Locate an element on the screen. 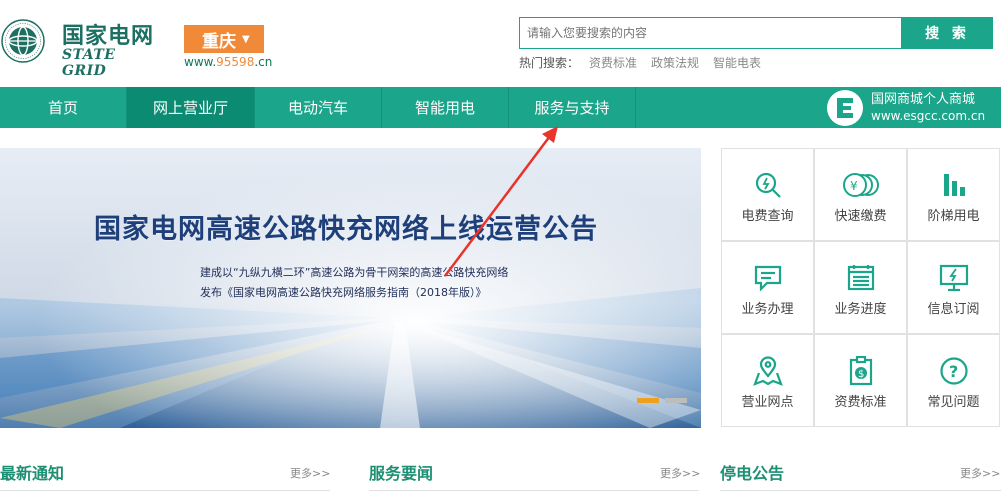 The height and width of the screenshot is (504, 1001). question-circle-icon: ? is located at coordinates (953, 371).